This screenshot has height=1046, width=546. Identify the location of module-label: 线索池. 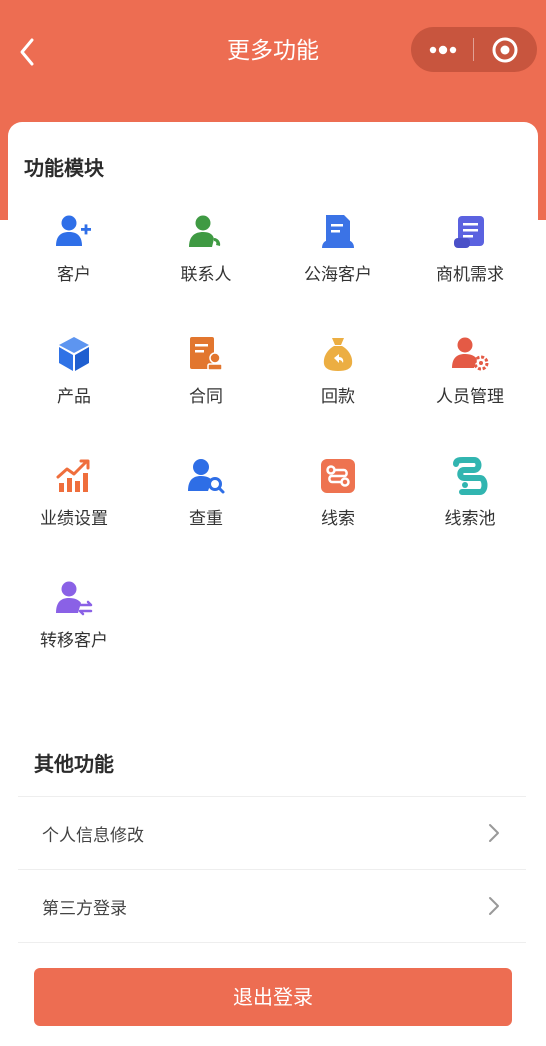
(470, 519).